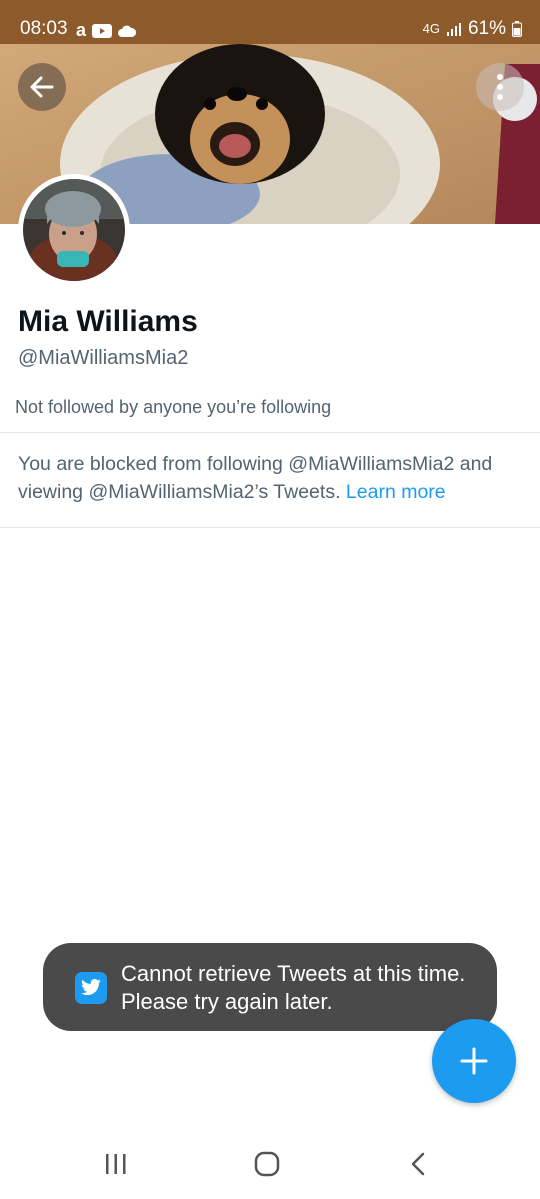 The width and height of the screenshot is (540, 1199). I want to click on arrow-left-icon, so click(42, 87).